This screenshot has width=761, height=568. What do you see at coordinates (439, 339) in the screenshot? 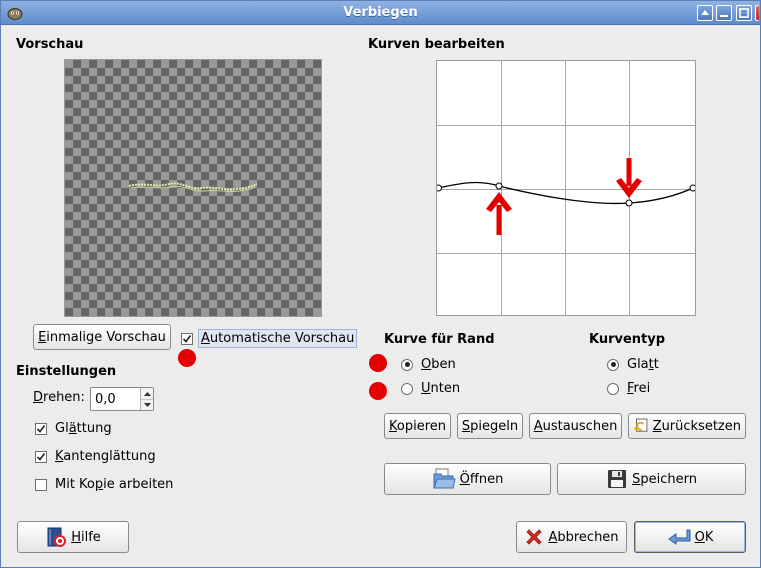
I see `edge-section-title: Kurve für Rand` at bounding box center [439, 339].